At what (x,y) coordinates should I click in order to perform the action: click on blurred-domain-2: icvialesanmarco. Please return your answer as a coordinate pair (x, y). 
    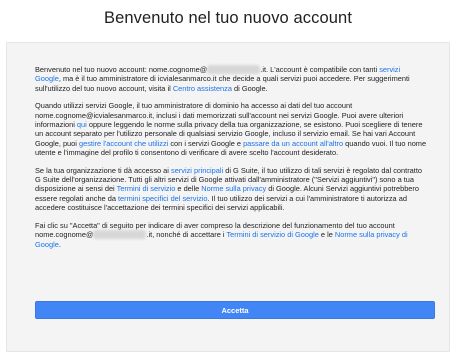
    Looking at the image, I should click on (120, 235).